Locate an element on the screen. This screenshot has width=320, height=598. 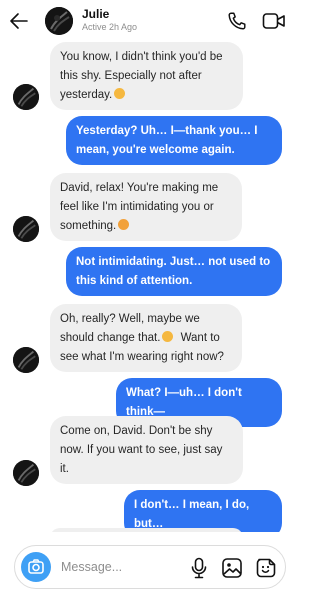
contact-status: Active 2h Ago is located at coordinates (110, 27).